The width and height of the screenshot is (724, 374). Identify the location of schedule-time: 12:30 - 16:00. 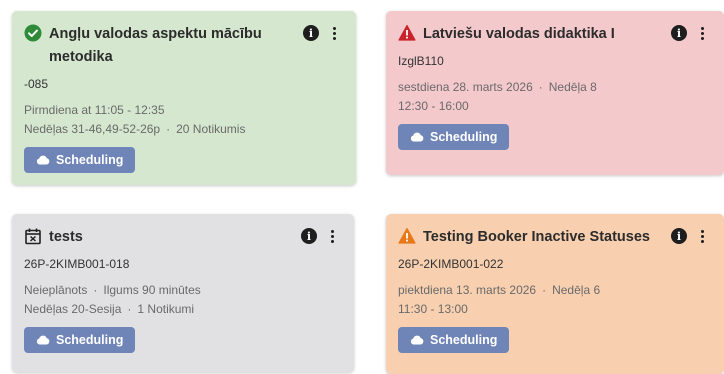
(433, 106).